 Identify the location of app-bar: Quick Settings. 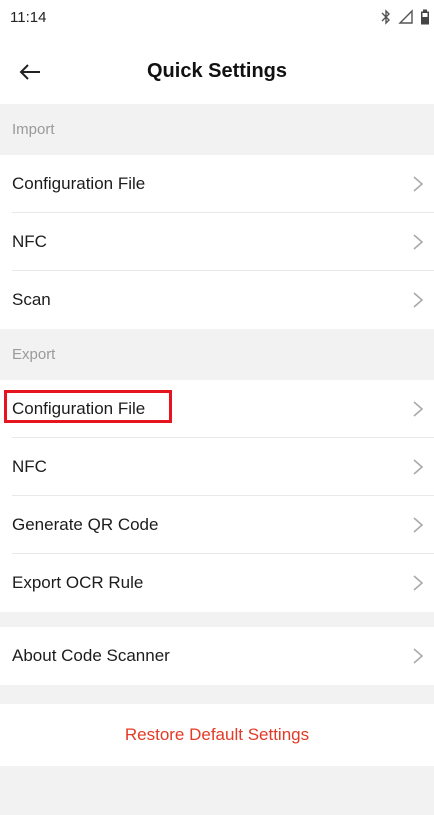
(217, 72).